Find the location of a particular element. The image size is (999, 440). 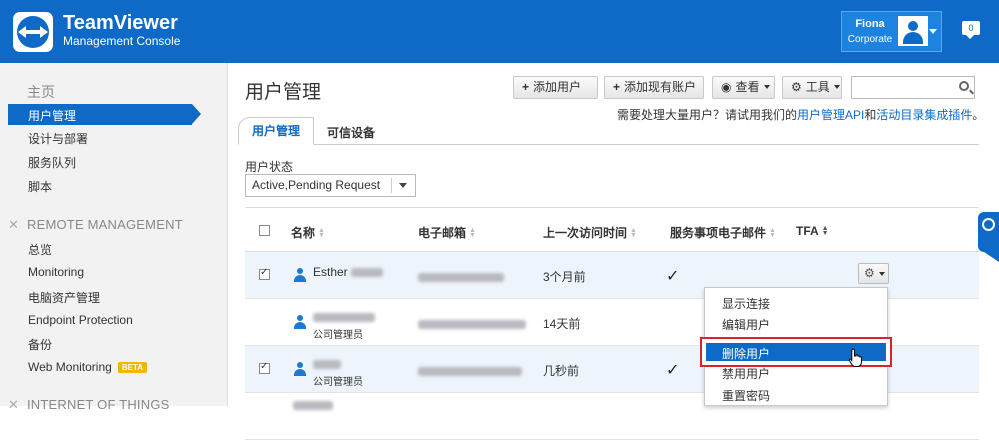

column-header-last-access: 上一次访问时间 ▲ ▼ is located at coordinates (590, 232).